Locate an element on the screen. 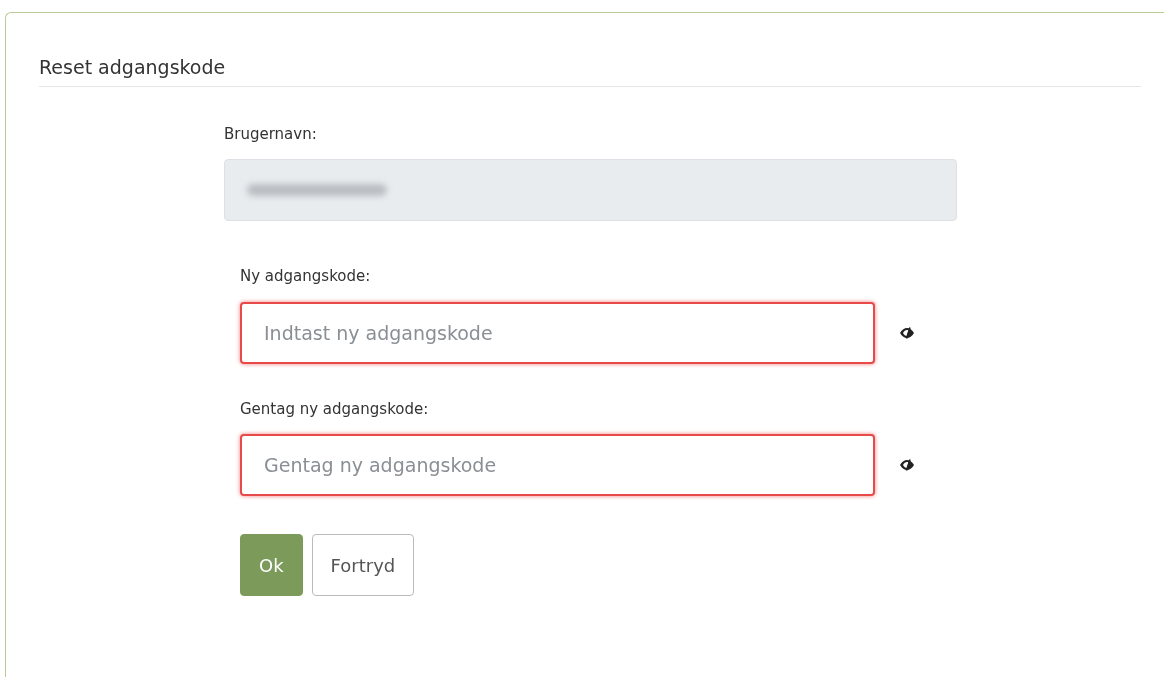  password-field: Indtast ny adgangskode is located at coordinates (557, 332).